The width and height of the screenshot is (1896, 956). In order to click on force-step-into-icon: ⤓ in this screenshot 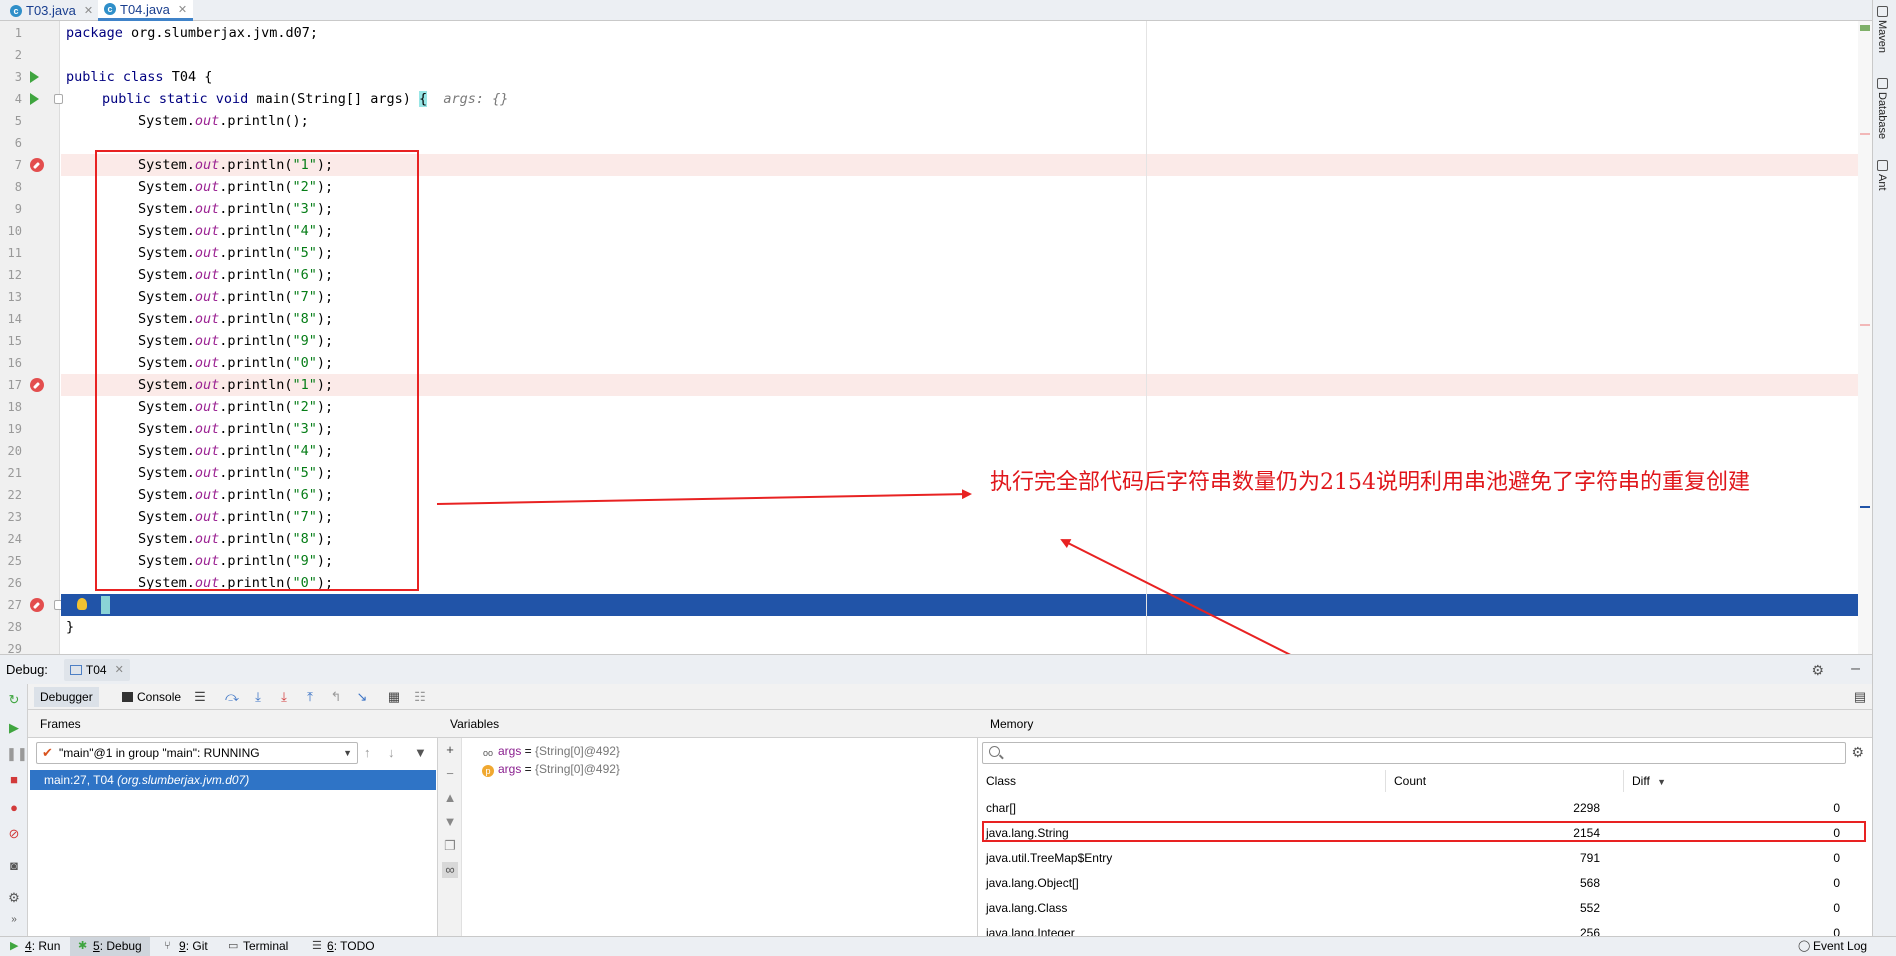, I will do `click(284, 697)`.